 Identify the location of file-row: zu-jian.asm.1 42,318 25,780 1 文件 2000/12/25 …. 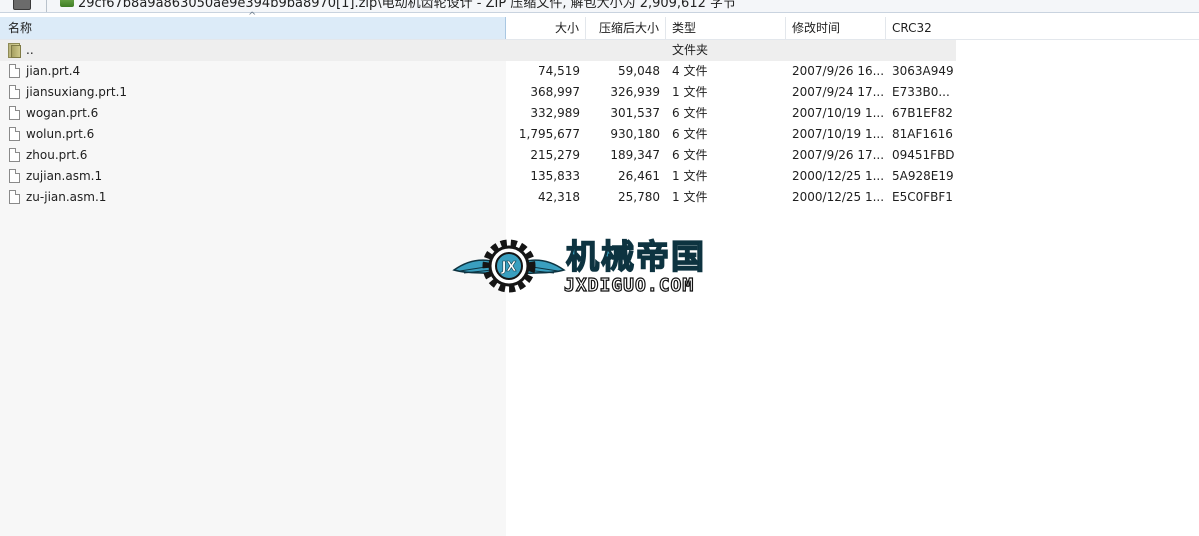
(478, 197).